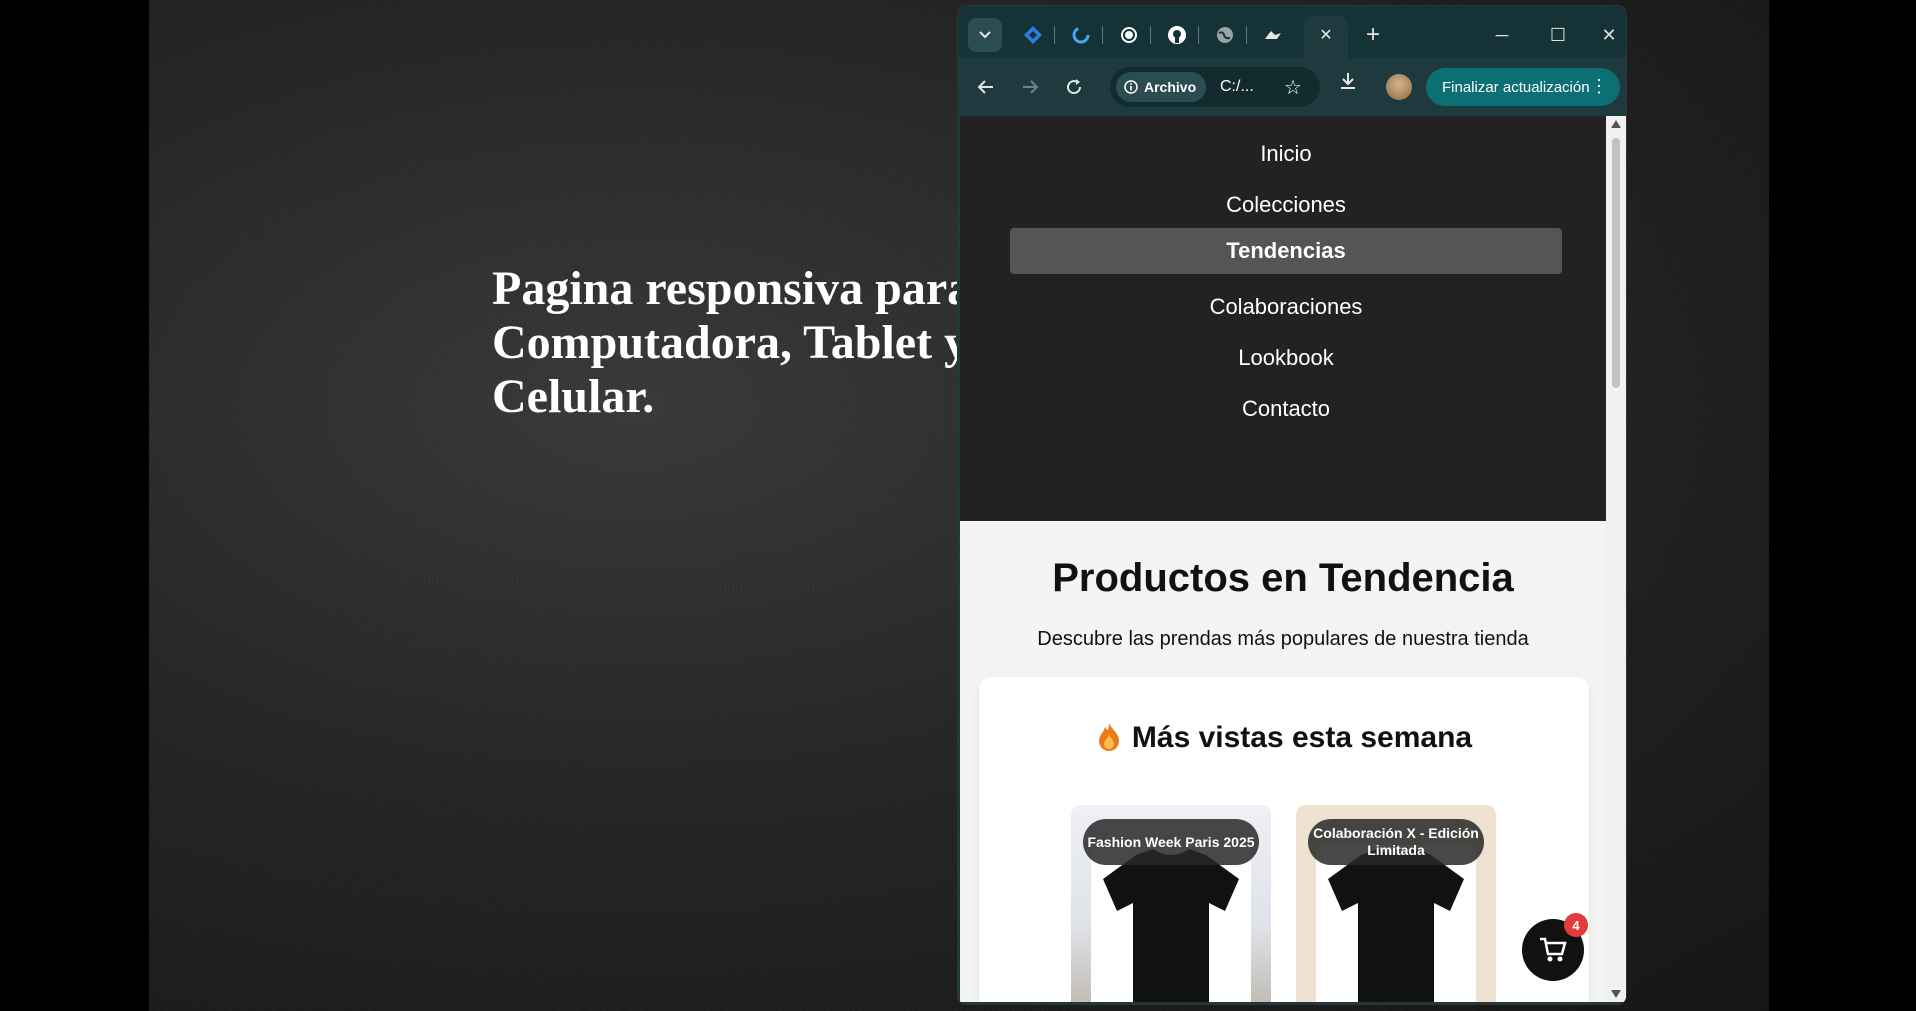  What do you see at coordinates (1225, 35) in the screenshot?
I see `globe-icon` at bounding box center [1225, 35].